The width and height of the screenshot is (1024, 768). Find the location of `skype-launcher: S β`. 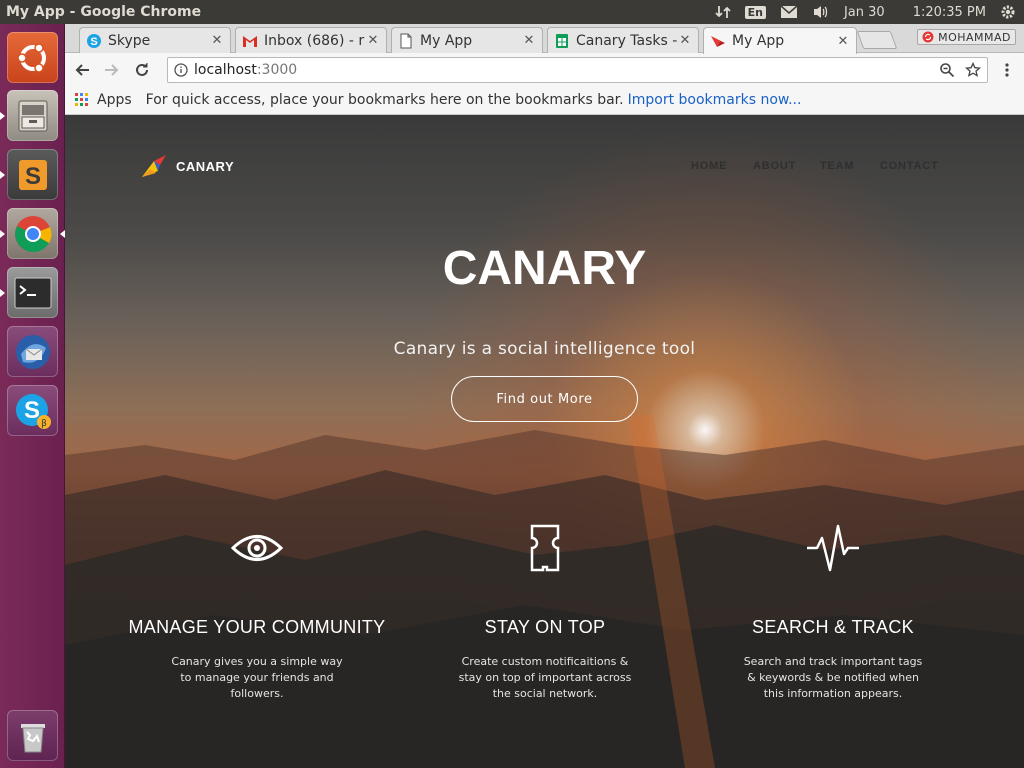

skype-launcher: S β is located at coordinates (32, 410).